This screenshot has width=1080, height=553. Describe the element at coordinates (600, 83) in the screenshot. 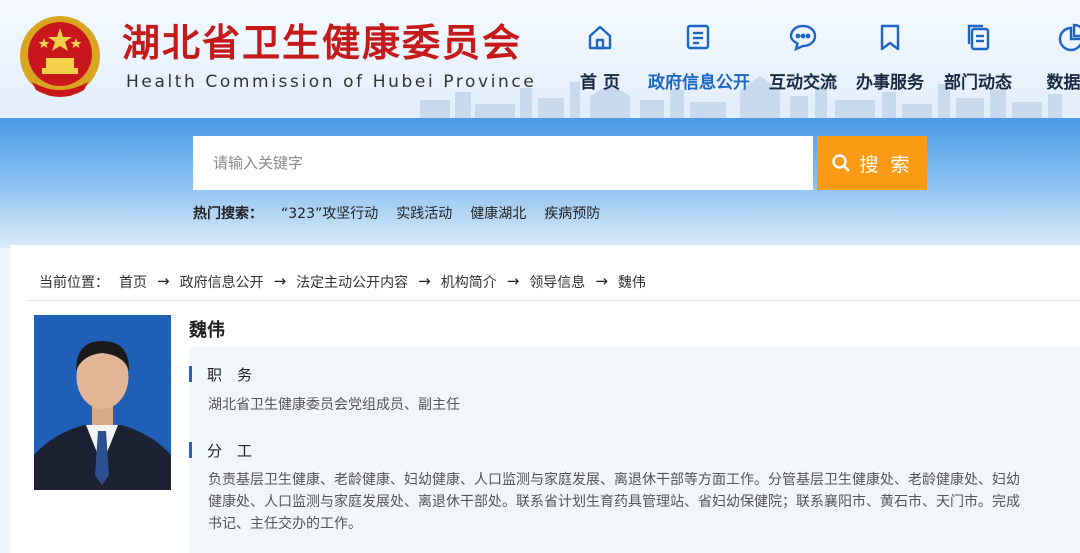

I see `nav-item-label: 首 页` at that location.